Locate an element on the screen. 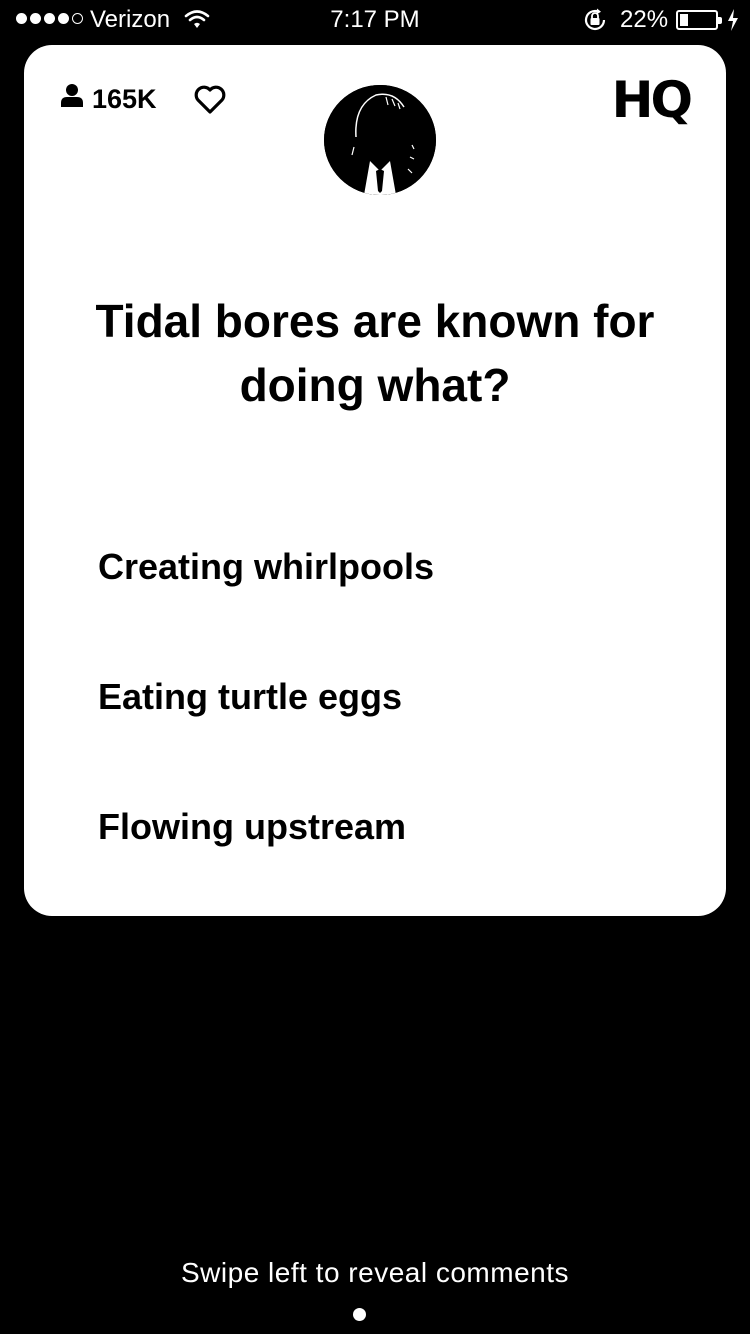 The height and width of the screenshot is (1334, 750). viewer-count: 165K is located at coordinates (108, 99).